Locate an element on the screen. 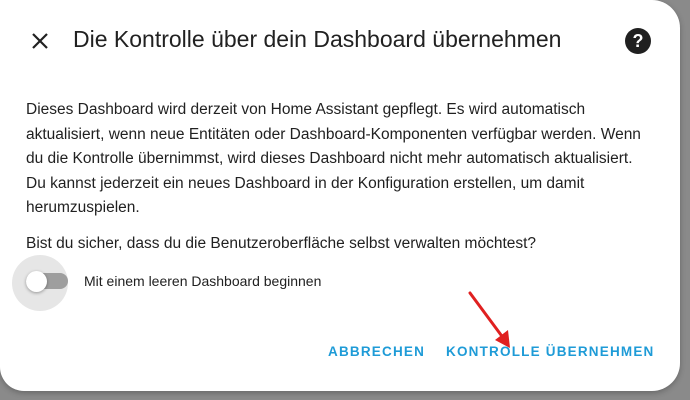  empty-dashboard-toggle-label: Mit einem leeren Dashboard beginnen is located at coordinates (202, 281).